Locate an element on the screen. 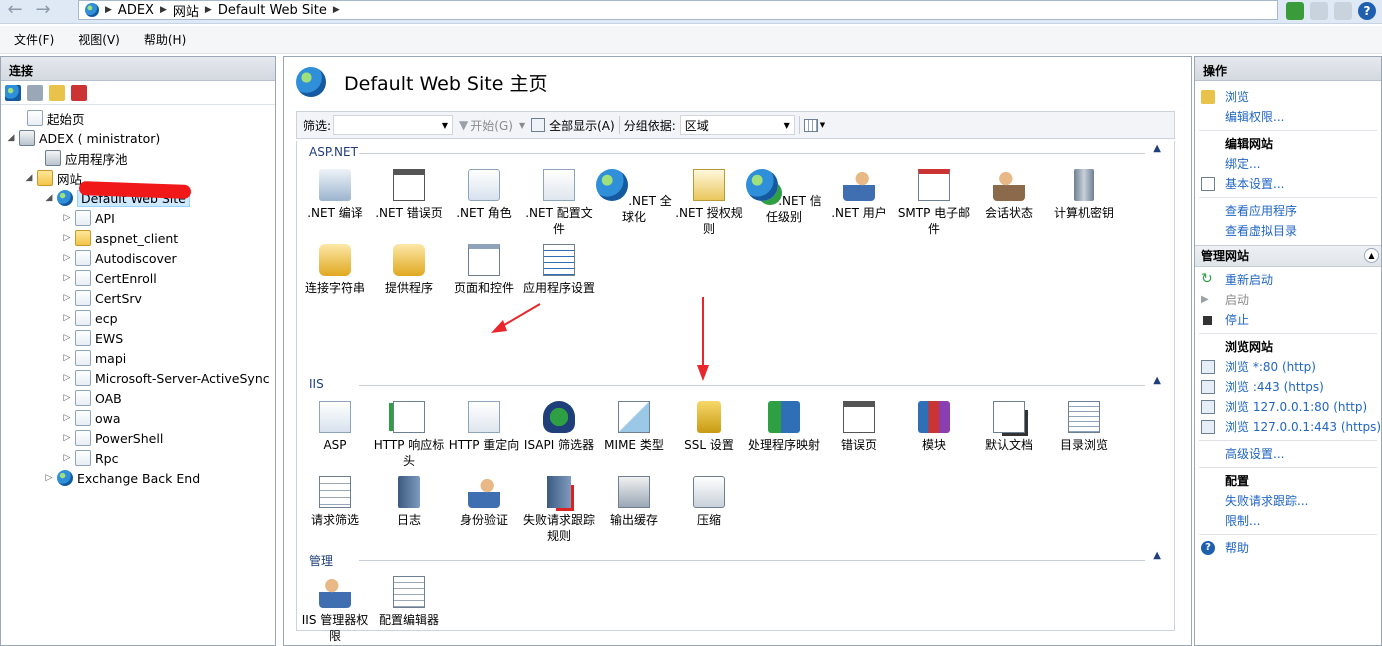 The height and width of the screenshot is (646, 1382). up-folder-icon is located at coordinates (57, 92).